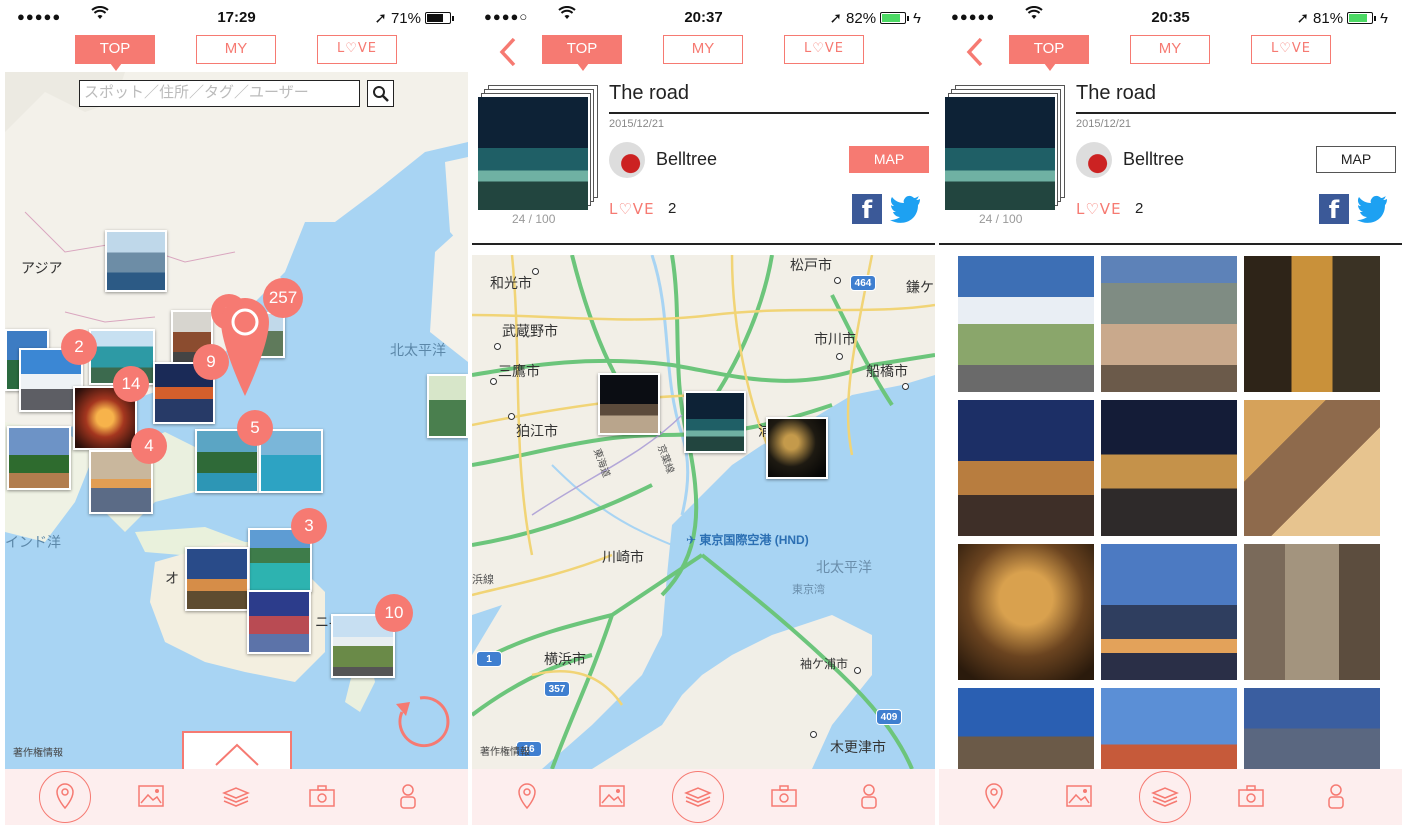  I want to click on search-button, so click(380, 93).